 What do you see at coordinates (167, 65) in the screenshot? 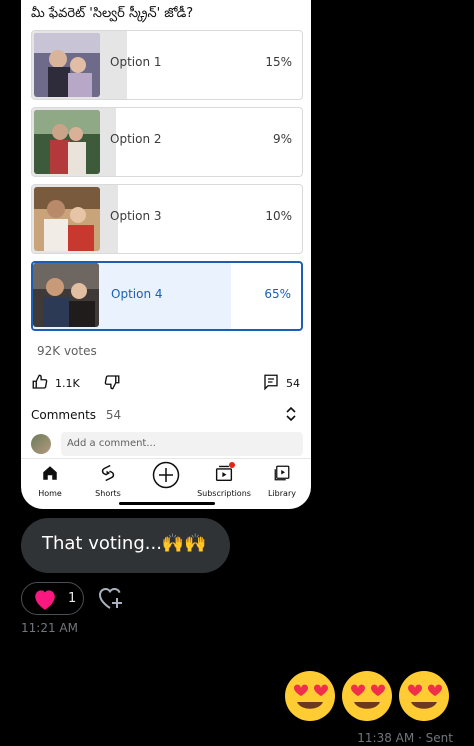
I see `poll-option-1: Option 1 15%` at bounding box center [167, 65].